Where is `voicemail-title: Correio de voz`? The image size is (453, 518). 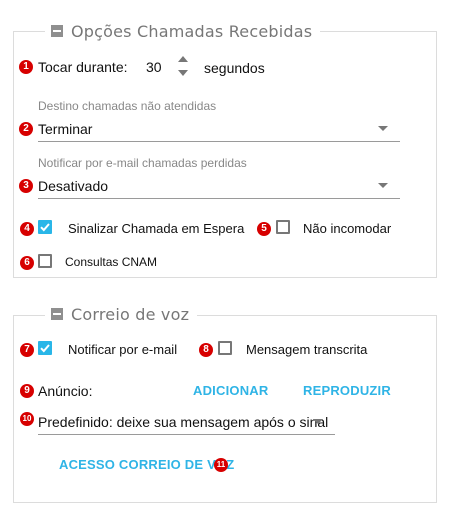
voicemail-title: Correio de voz is located at coordinates (130, 314).